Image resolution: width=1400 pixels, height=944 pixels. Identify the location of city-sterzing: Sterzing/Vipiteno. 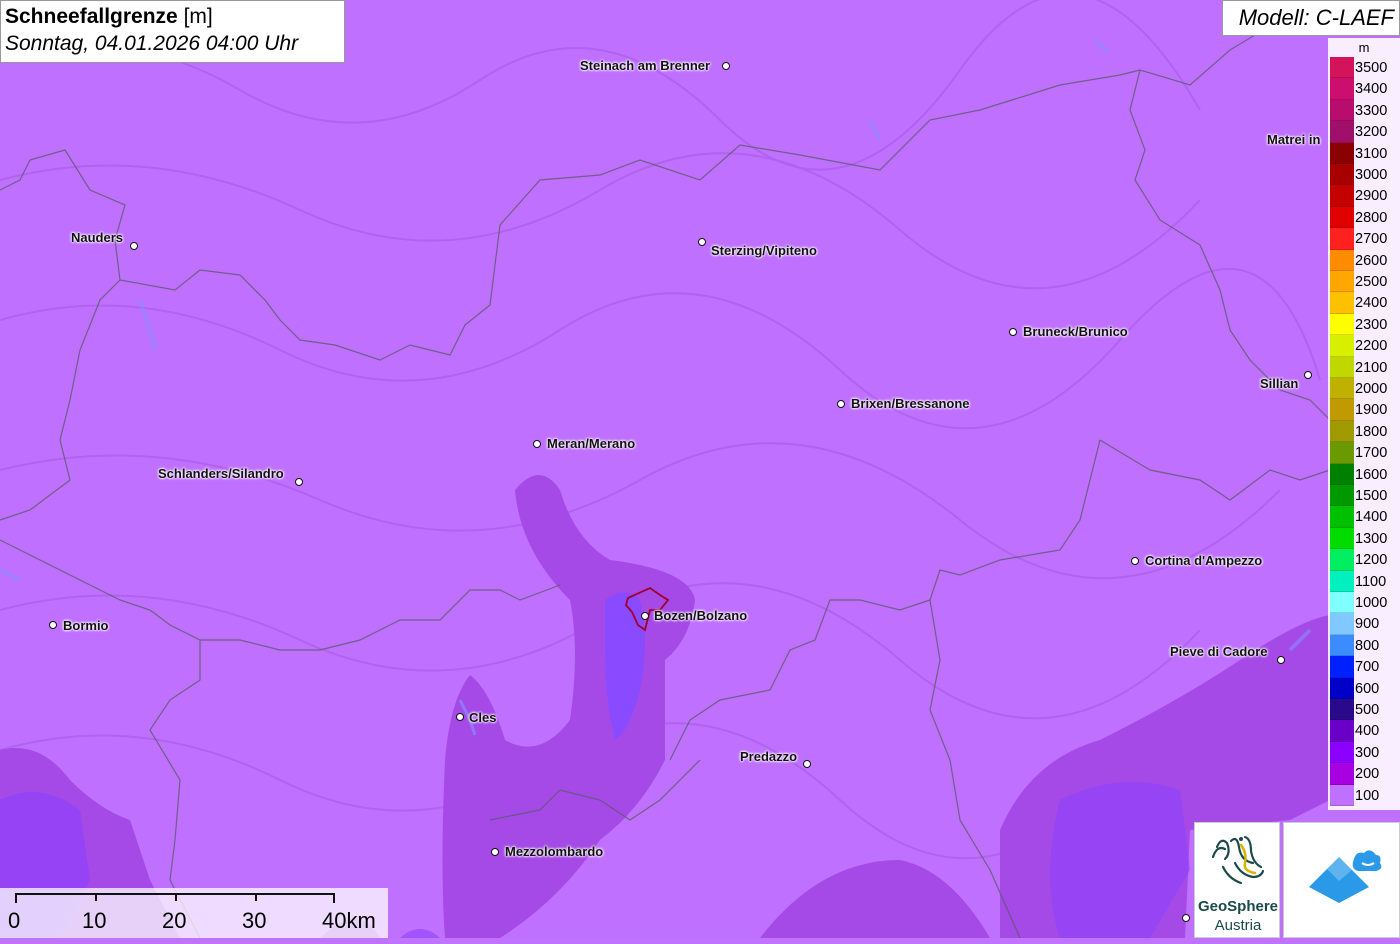
(764, 250).